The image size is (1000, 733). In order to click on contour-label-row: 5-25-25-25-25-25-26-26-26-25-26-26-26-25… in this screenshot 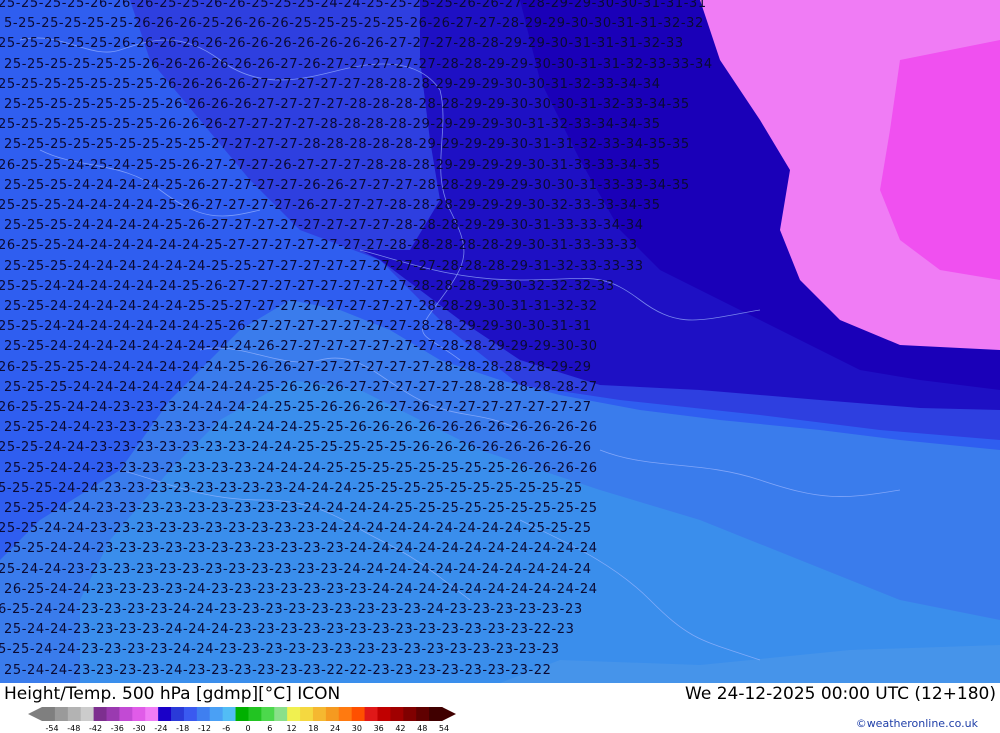, I will do `click(354, 24)`.